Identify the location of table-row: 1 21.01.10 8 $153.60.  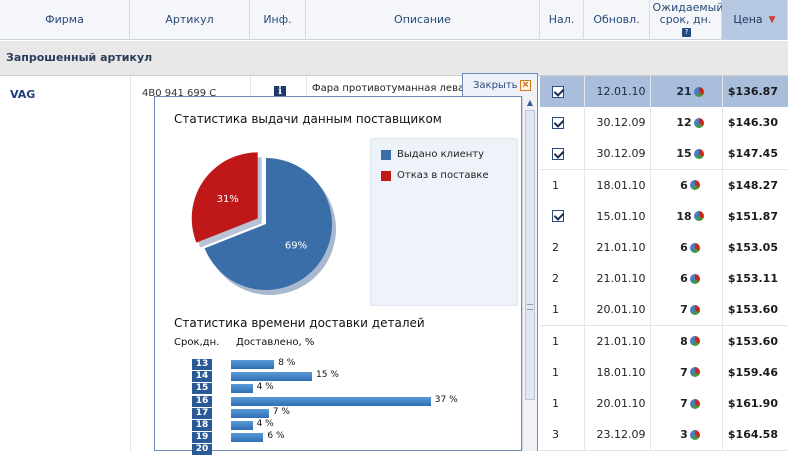
(664, 341).